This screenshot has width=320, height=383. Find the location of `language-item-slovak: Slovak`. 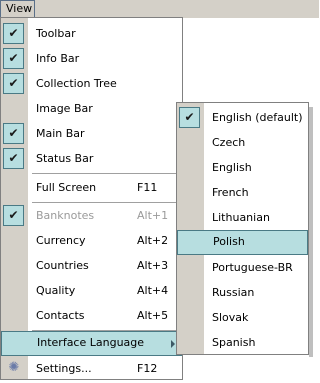

language-item-slovak: Slovak is located at coordinates (242, 317).